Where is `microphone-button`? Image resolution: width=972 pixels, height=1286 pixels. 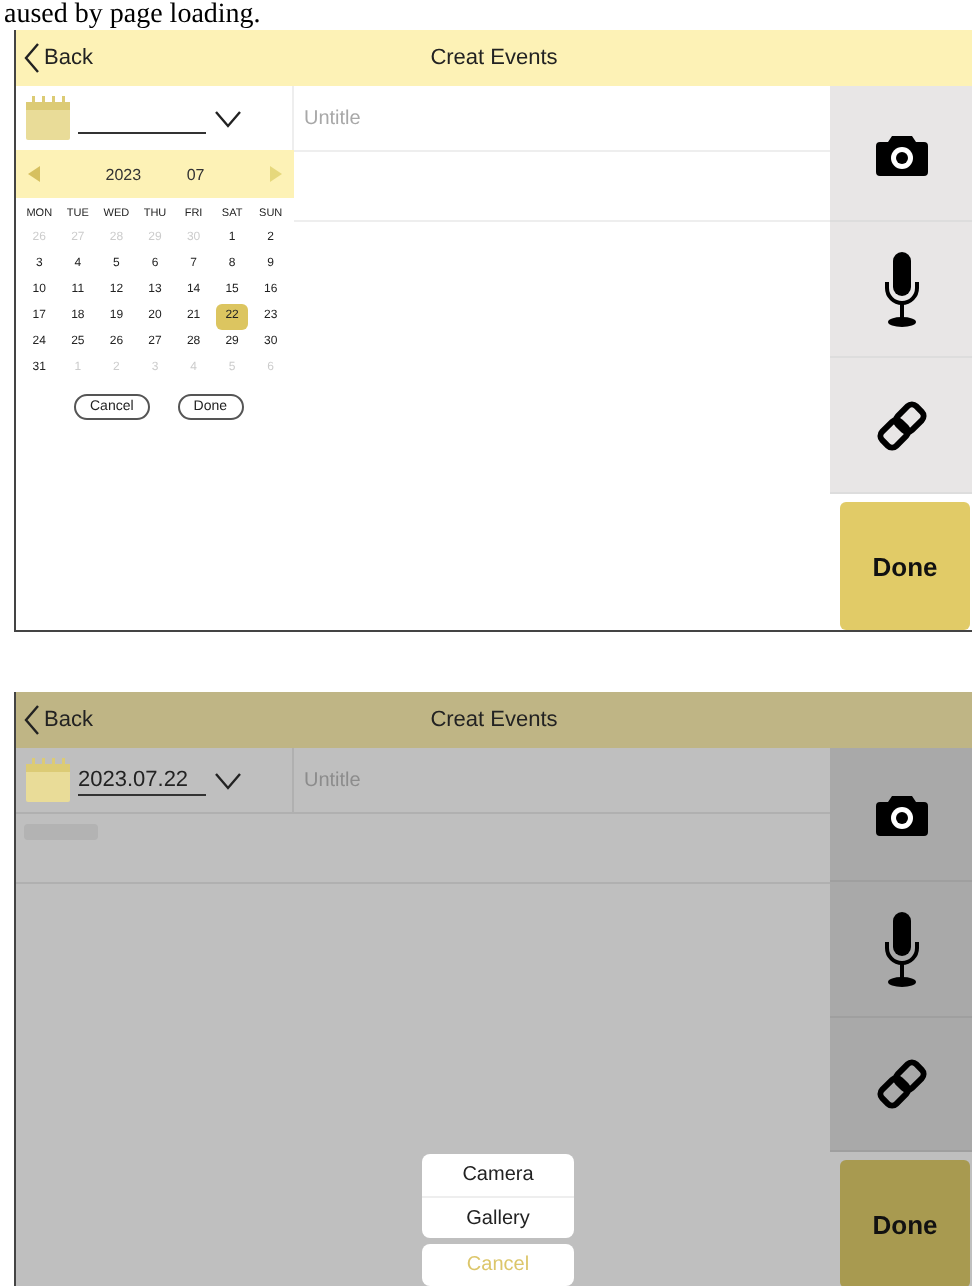
microphone-button is located at coordinates (901, 950).